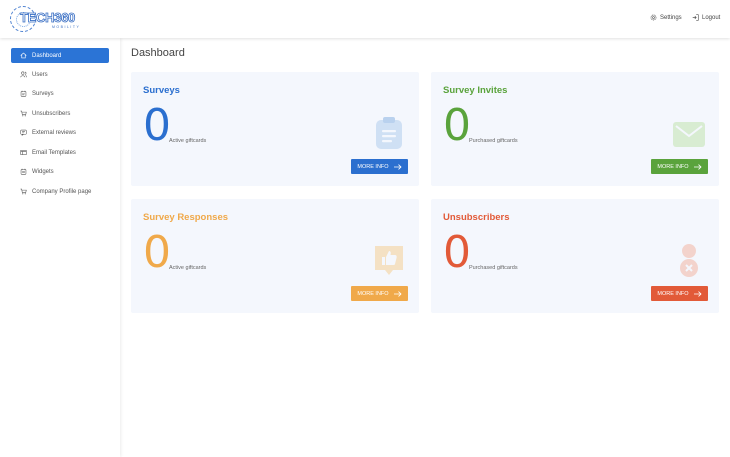 Image resolution: width=730 pixels, height=457 pixels. I want to click on survey-icon, so click(23, 93).